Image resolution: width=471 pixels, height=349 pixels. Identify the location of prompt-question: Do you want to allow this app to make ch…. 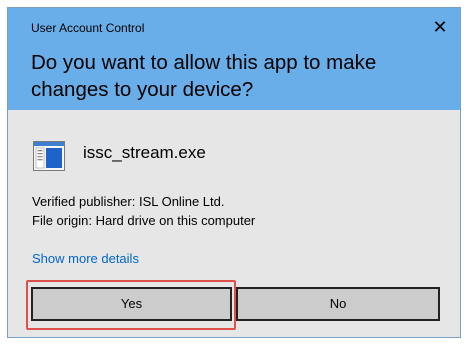
(204, 76).